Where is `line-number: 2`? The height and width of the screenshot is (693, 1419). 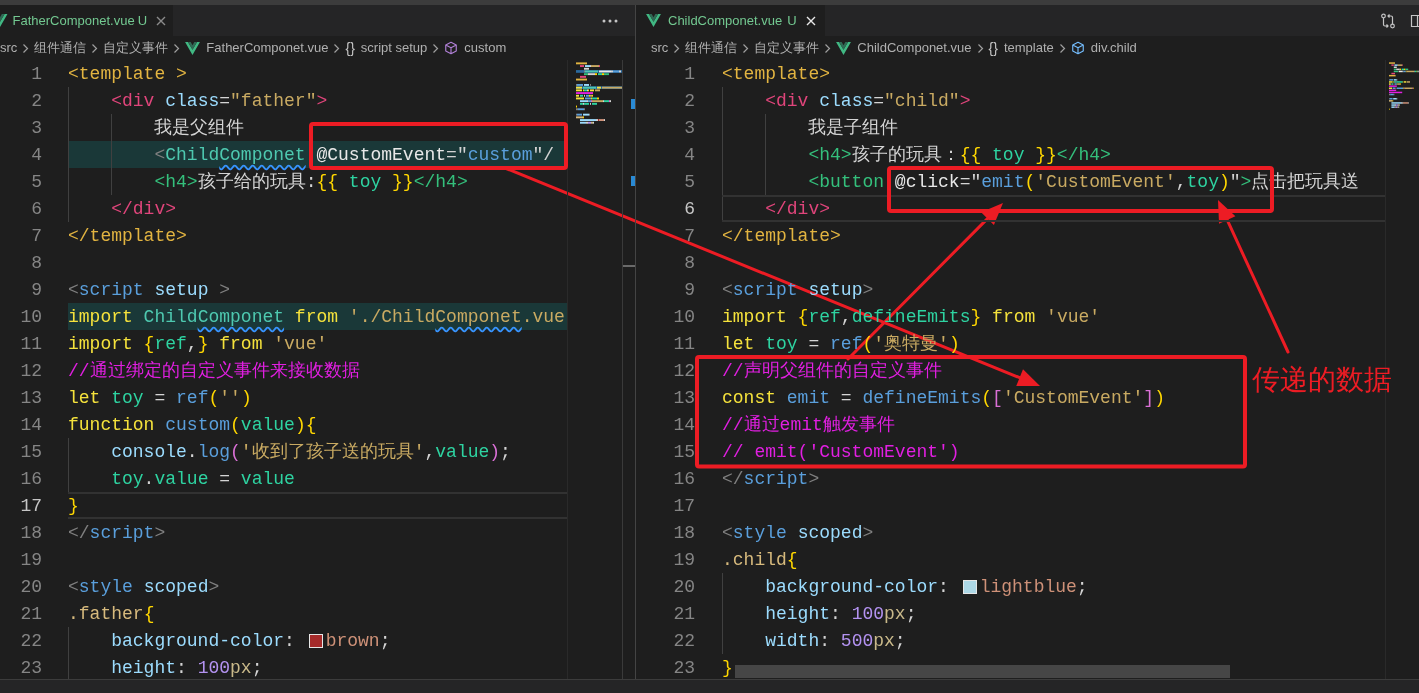 line-number: 2 is located at coordinates (36, 100).